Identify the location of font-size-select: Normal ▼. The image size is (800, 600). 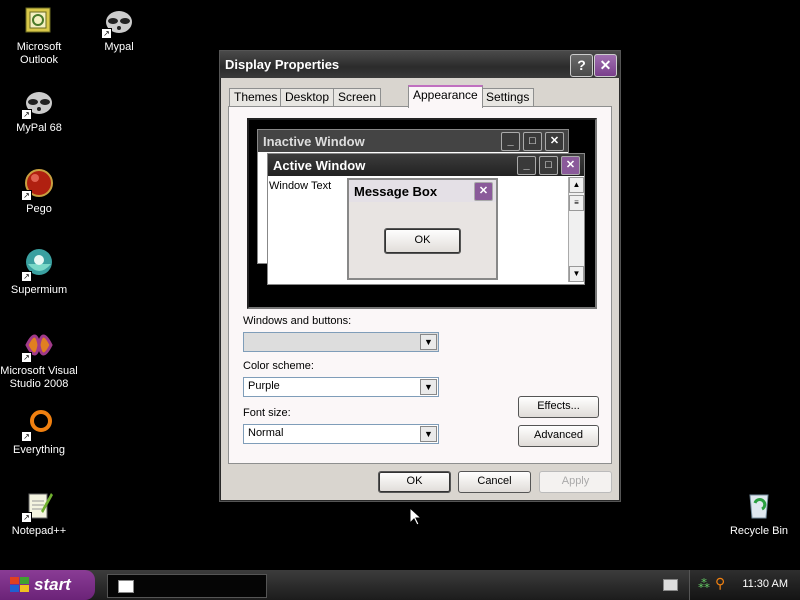
(341, 434).